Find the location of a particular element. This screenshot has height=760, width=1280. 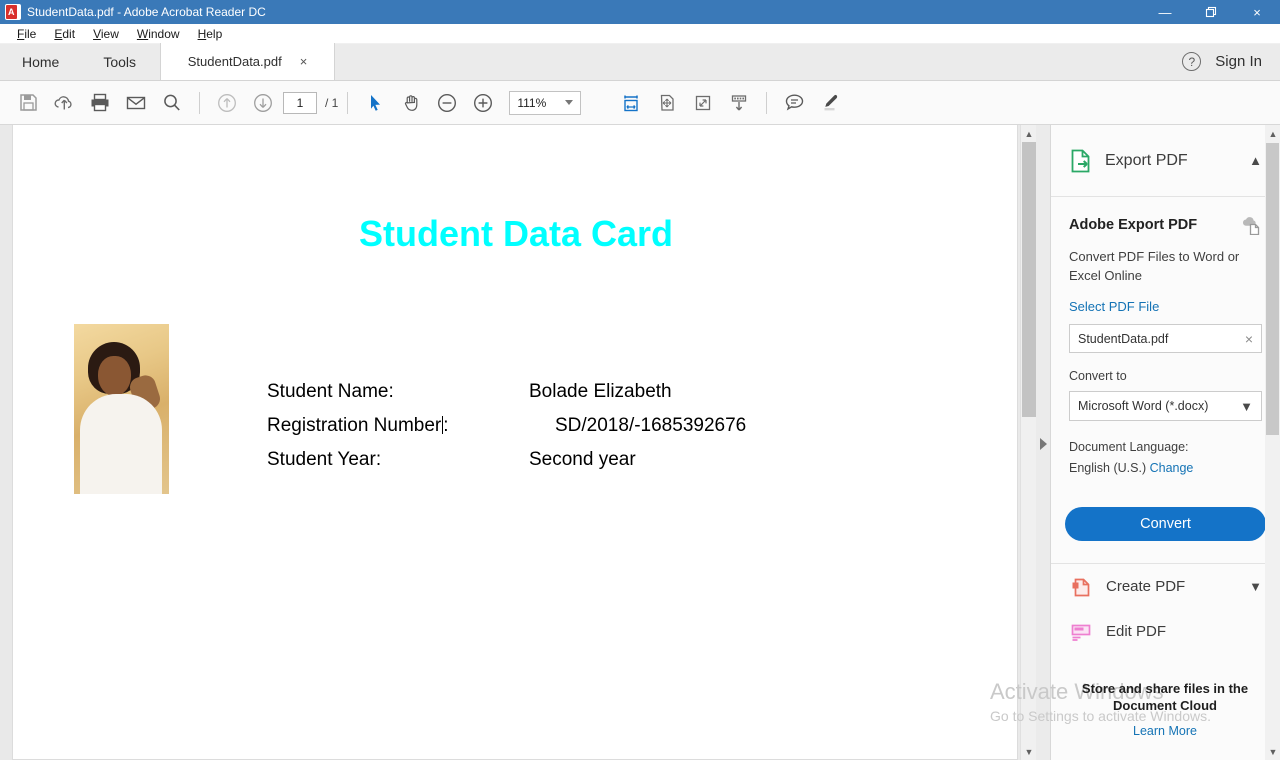

adobe-export-pdf-heading: Adobe Export PDF is located at coordinates (1165, 225).